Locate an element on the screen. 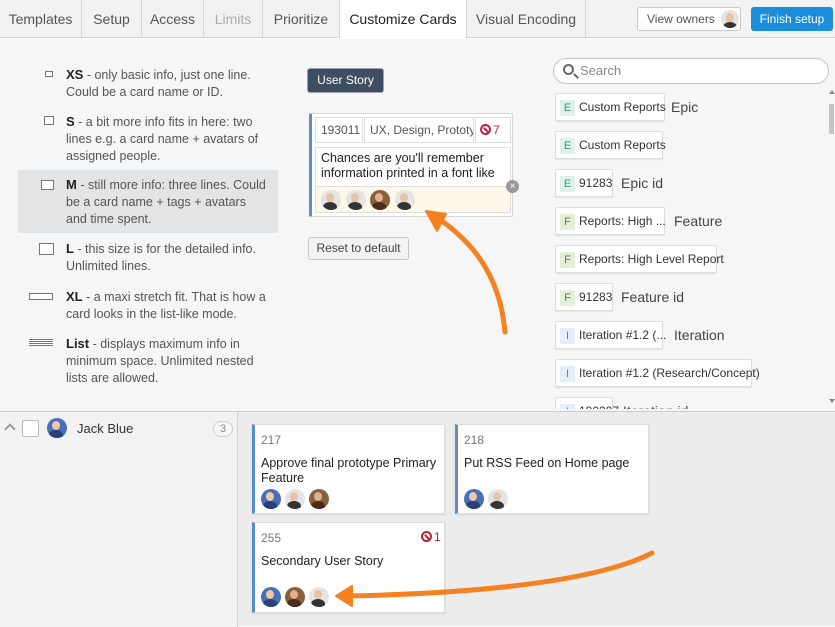 The image size is (835, 627). arrow-to-preview is located at coordinates (466, 272).